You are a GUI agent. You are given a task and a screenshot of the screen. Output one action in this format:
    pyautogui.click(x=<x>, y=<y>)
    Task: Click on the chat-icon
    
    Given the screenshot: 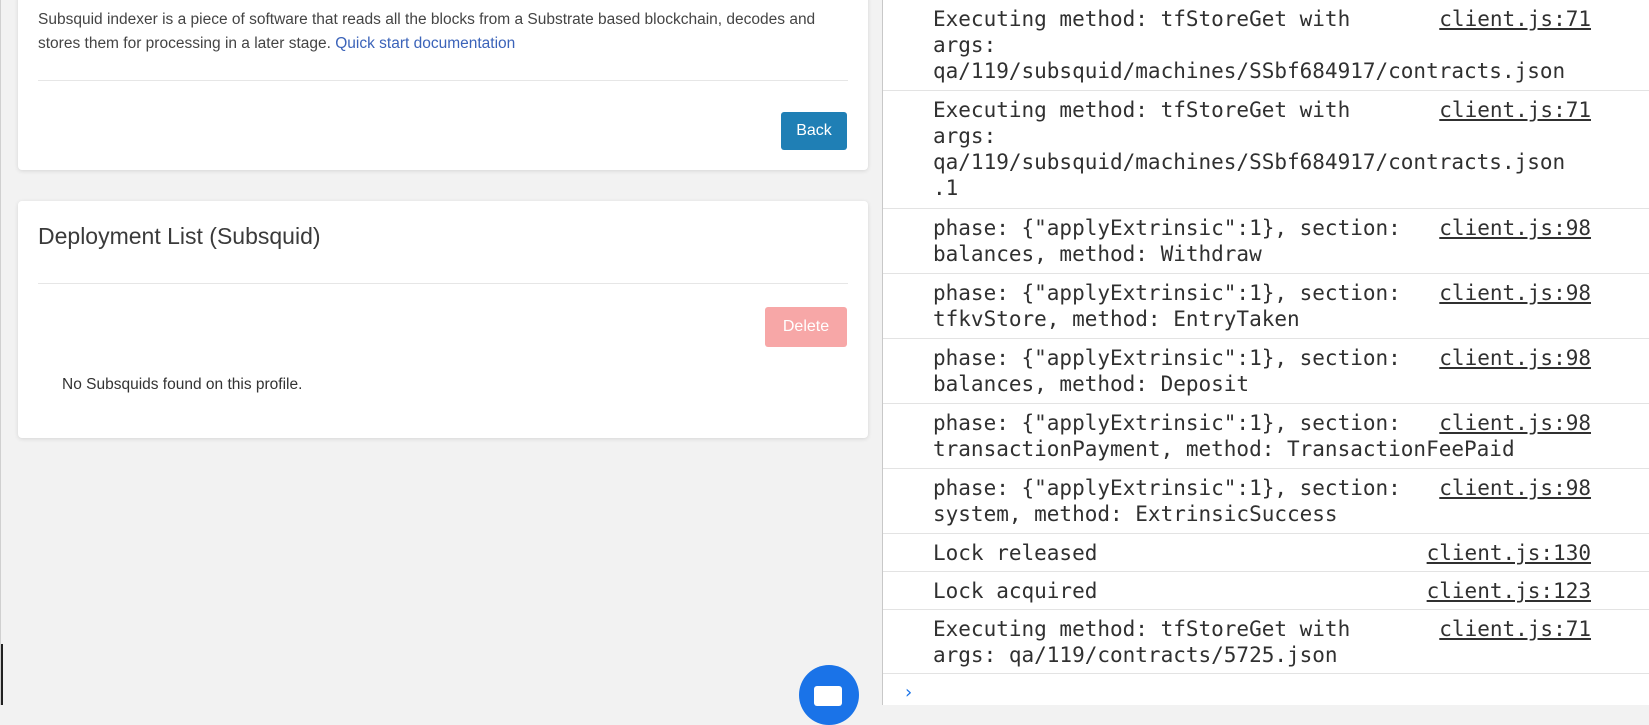 What is the action you would take?
    pyautogui.click(x=828, y=696)
    